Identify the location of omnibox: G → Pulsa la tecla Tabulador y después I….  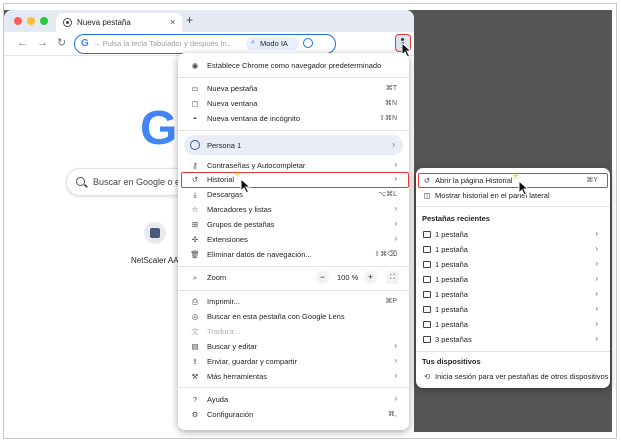
(205, 44).